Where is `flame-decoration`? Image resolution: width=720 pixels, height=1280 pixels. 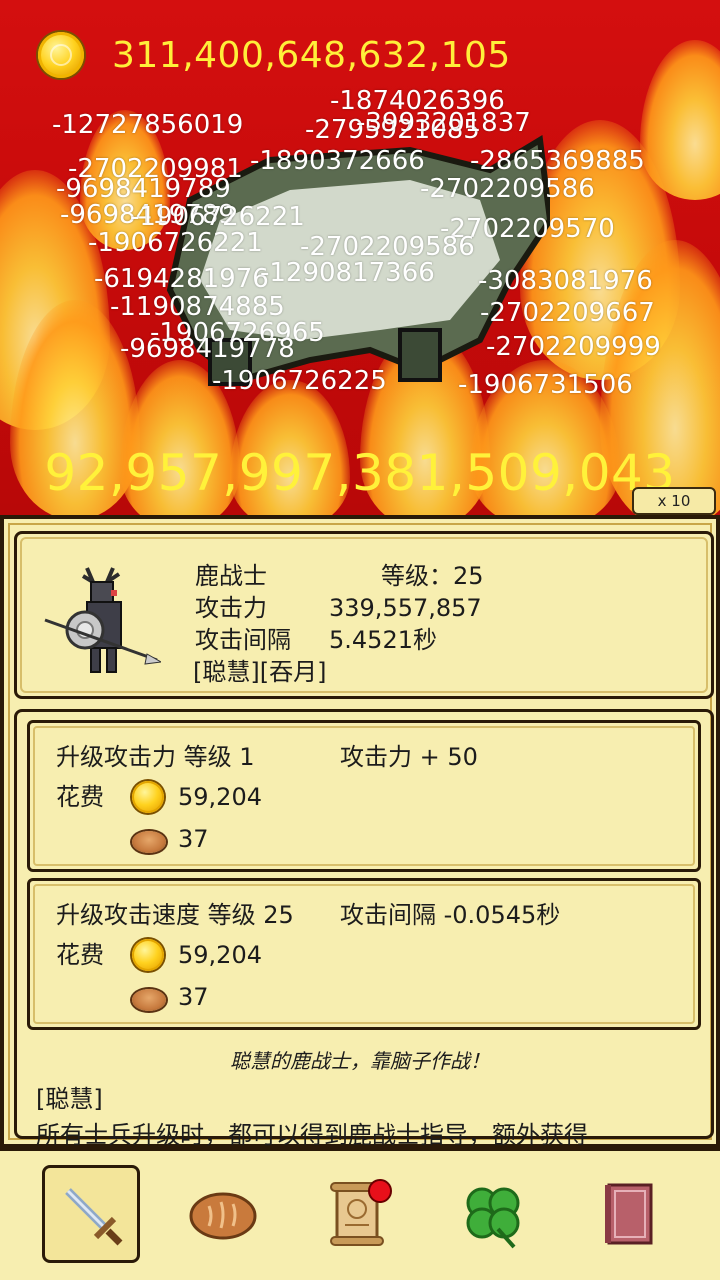
flame-decoration is located at coordinates (680, 120).